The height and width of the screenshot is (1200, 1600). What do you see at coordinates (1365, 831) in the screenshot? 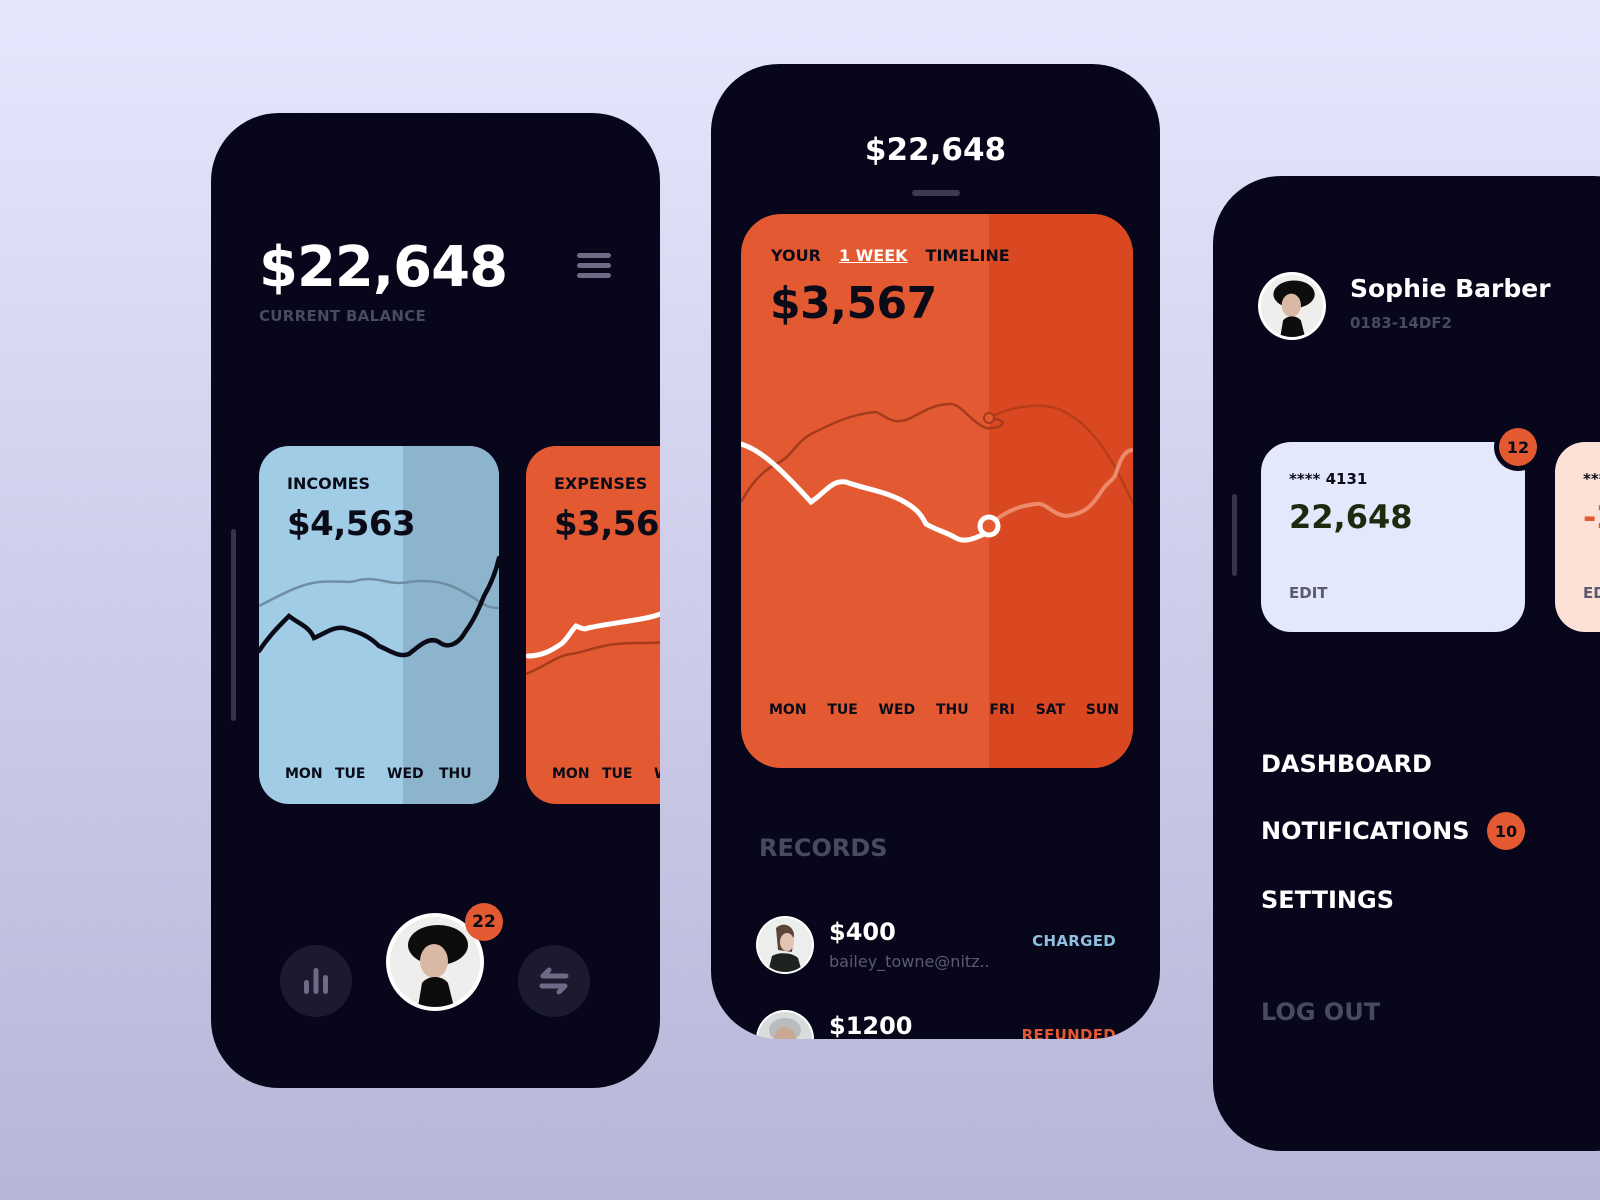
I see `menu-item-notifications: NOTIFICATIONS` at bounding box center [1365, 831].